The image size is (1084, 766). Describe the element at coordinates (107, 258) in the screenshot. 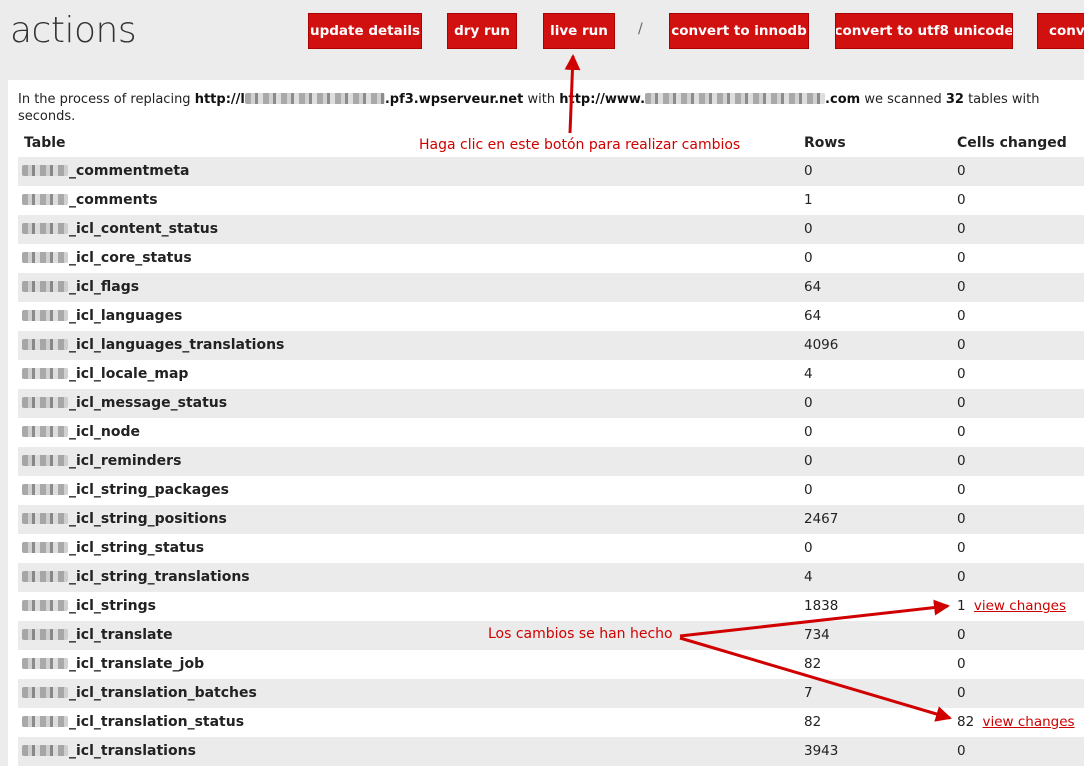

I see `table-name-cell: _icl_core_status` at that location.